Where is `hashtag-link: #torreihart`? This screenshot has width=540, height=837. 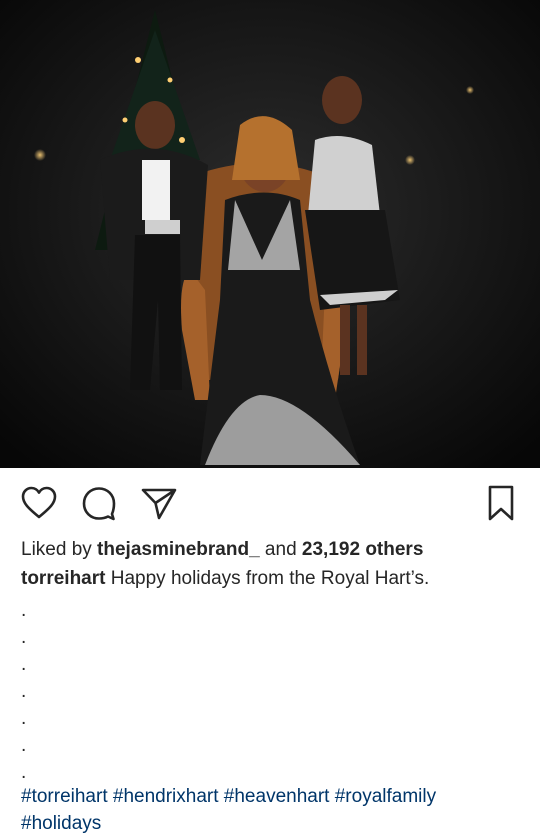 hashtag-link: #torreihart is located at coordinates (64, 796).